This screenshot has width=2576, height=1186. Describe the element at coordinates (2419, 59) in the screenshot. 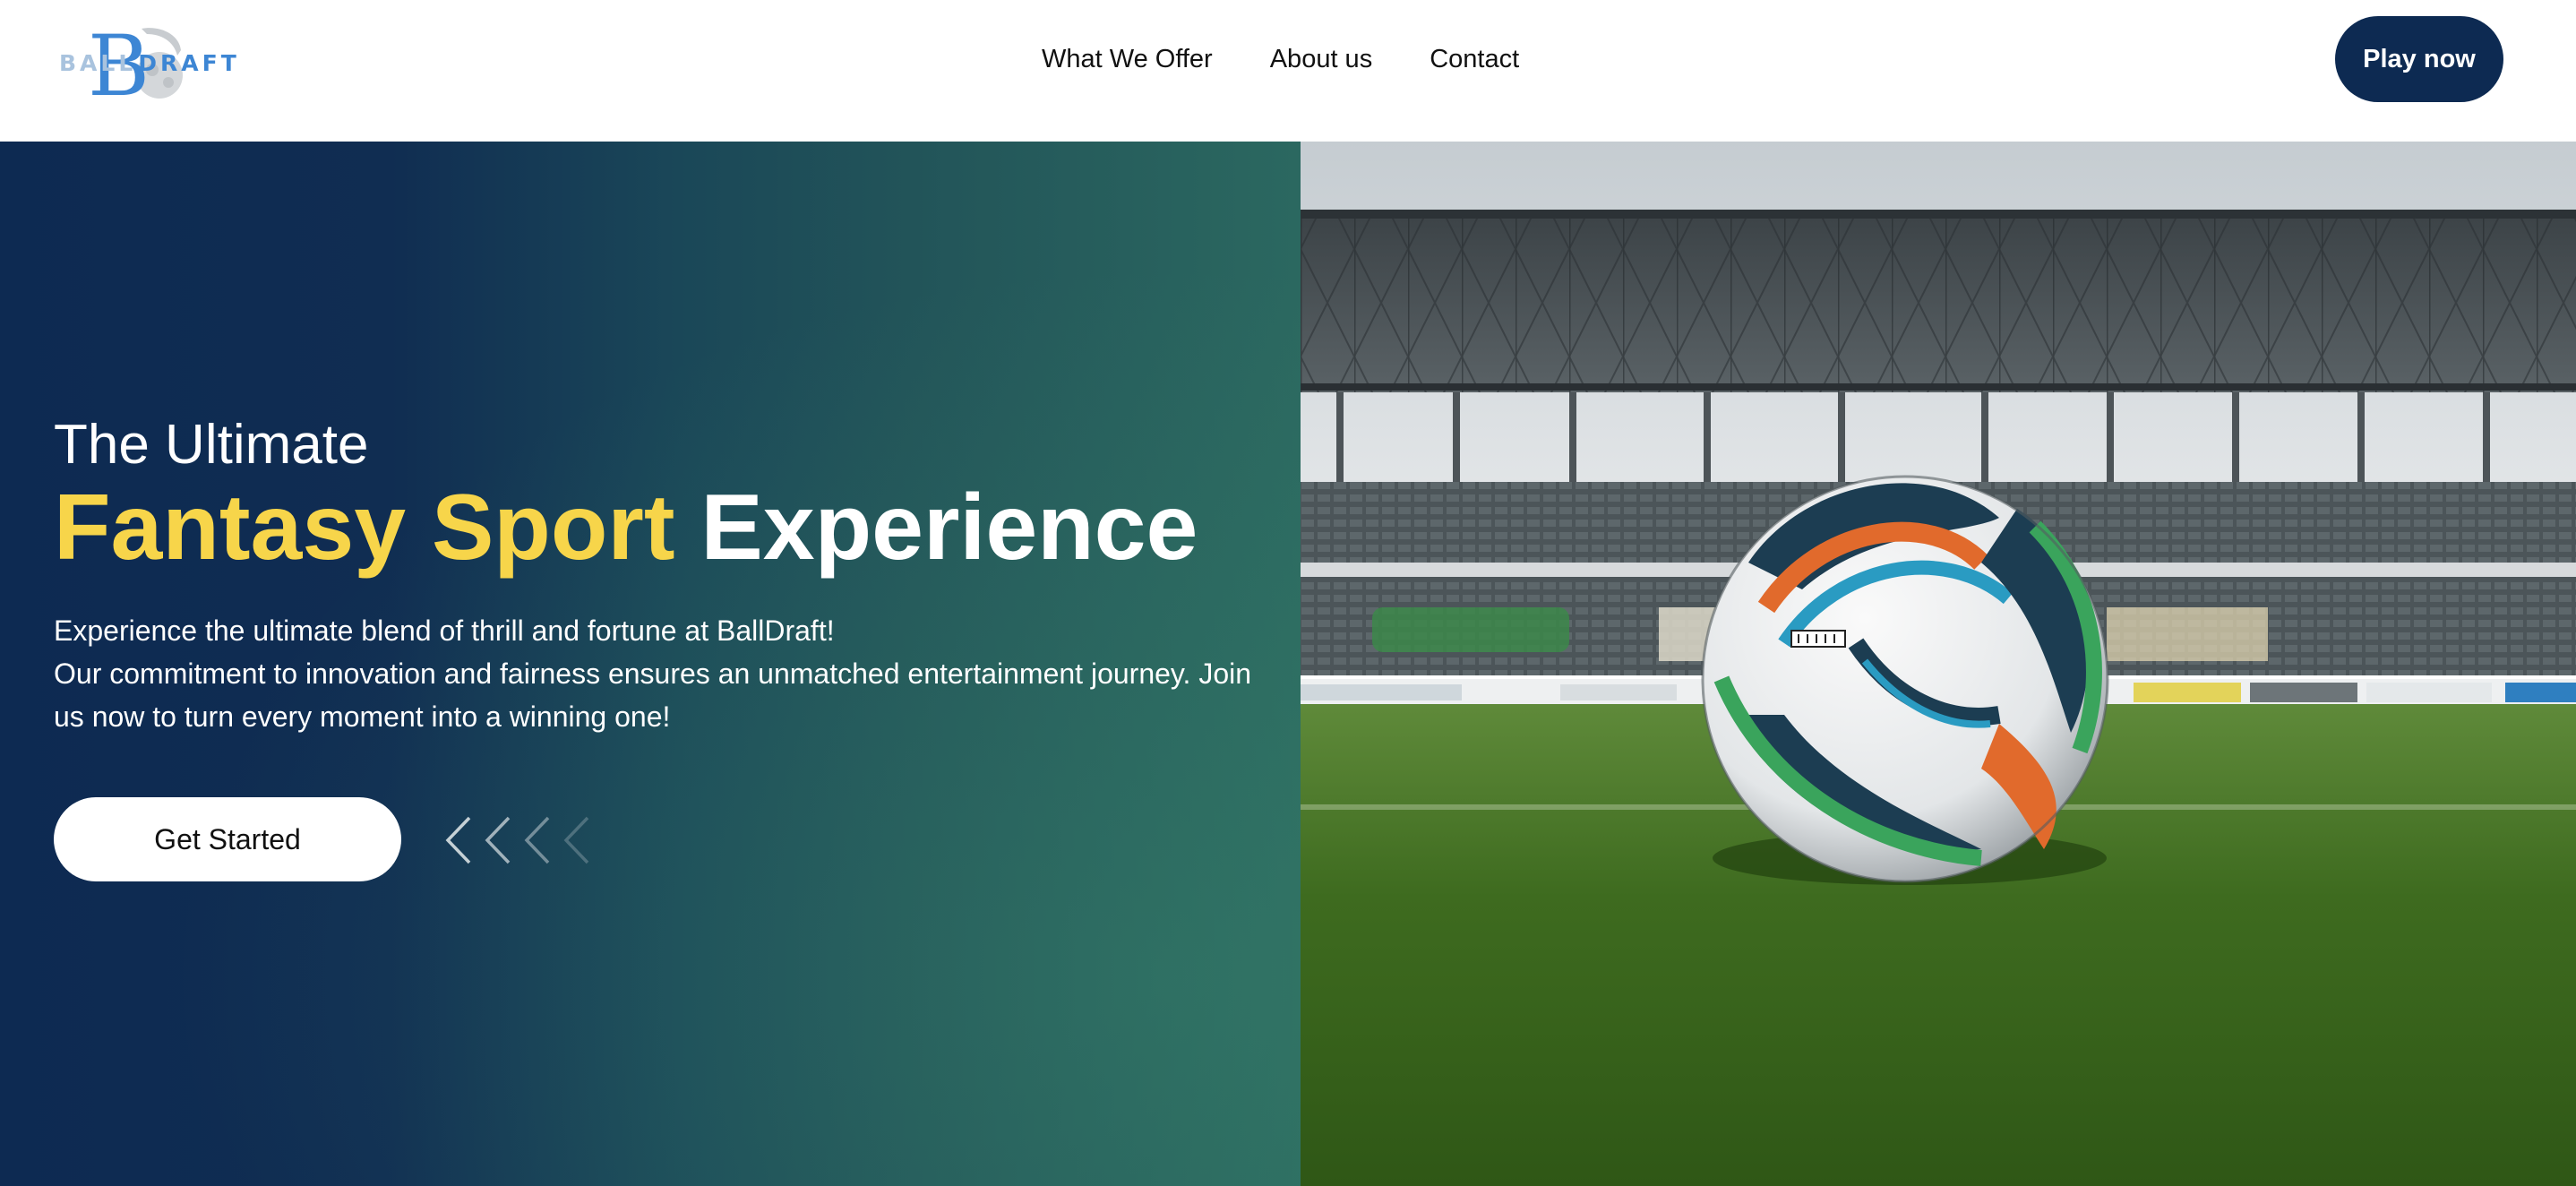

I see `play-now-button: Play now` at that location.